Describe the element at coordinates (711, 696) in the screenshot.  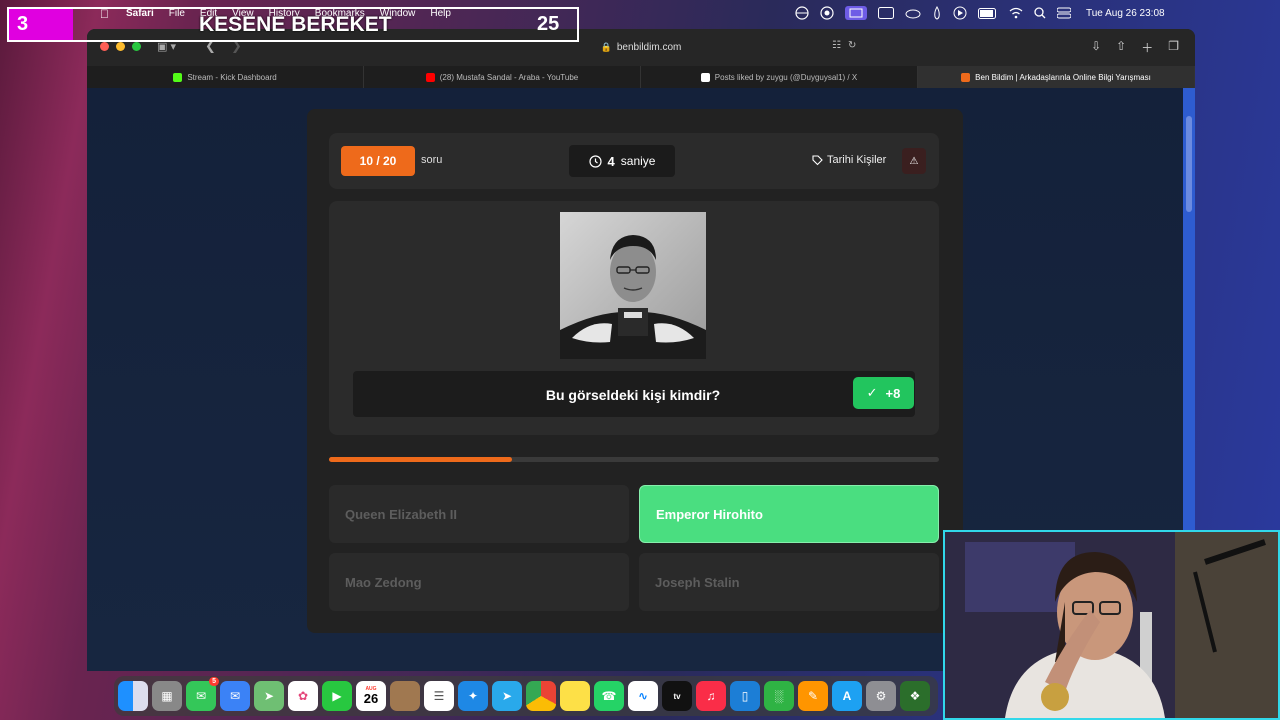
I see `music-icon: ♫` at that location.